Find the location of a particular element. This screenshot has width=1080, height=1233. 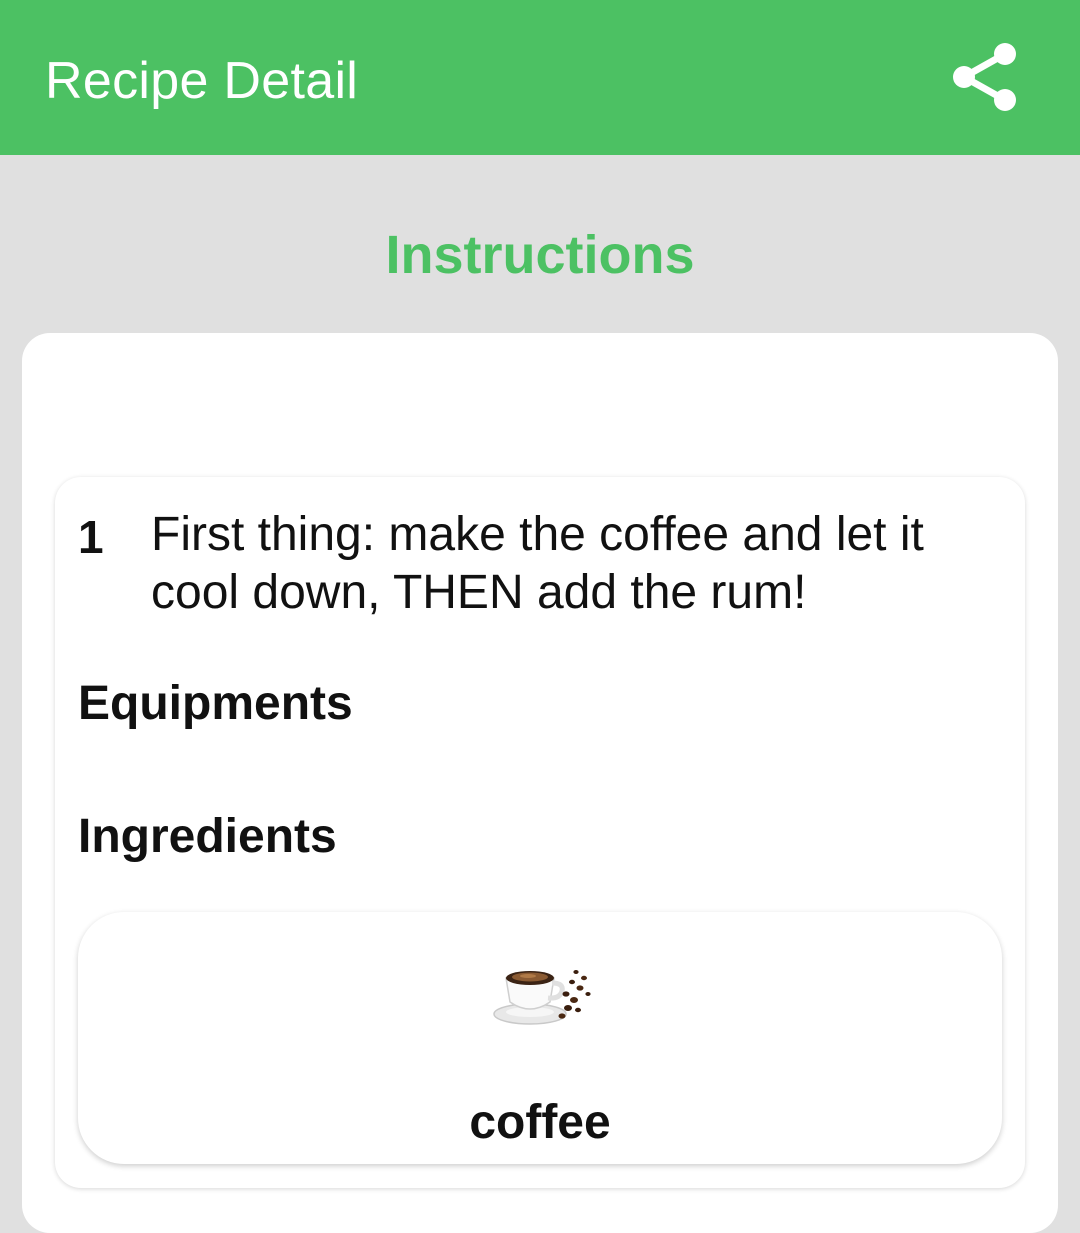

share-button is located at coordinates (985, 77).